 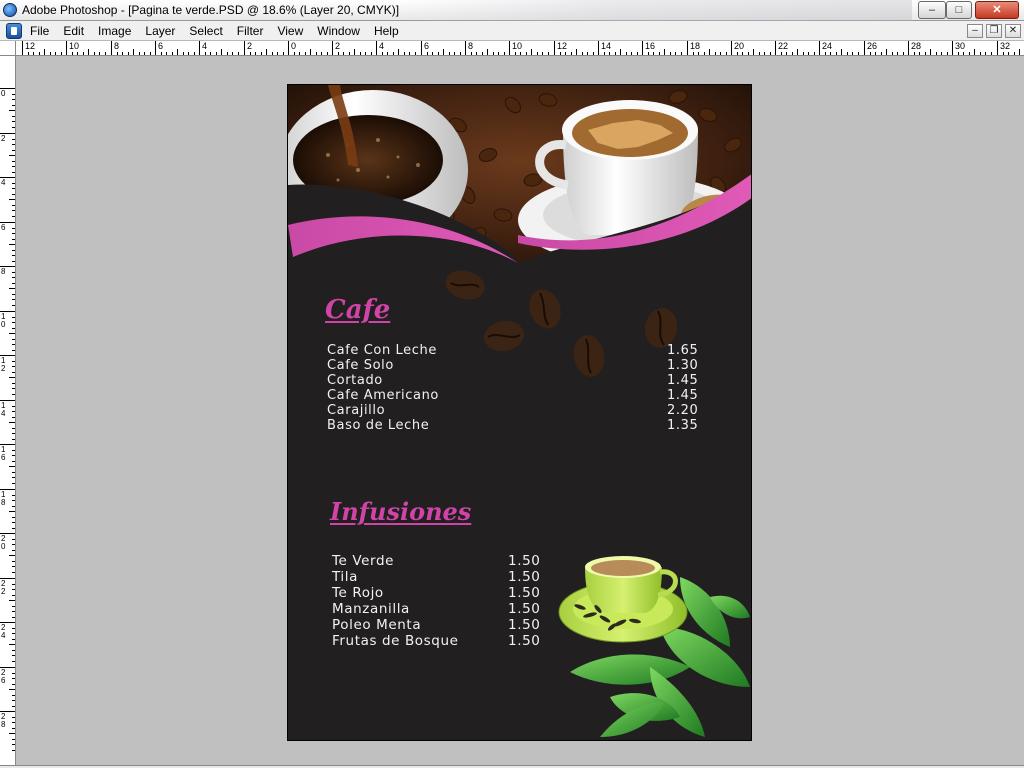 What do you see at coordinates (3, 182) in the screenshot?
I see `ruler-label: 4` at bounding box center [3, 182].